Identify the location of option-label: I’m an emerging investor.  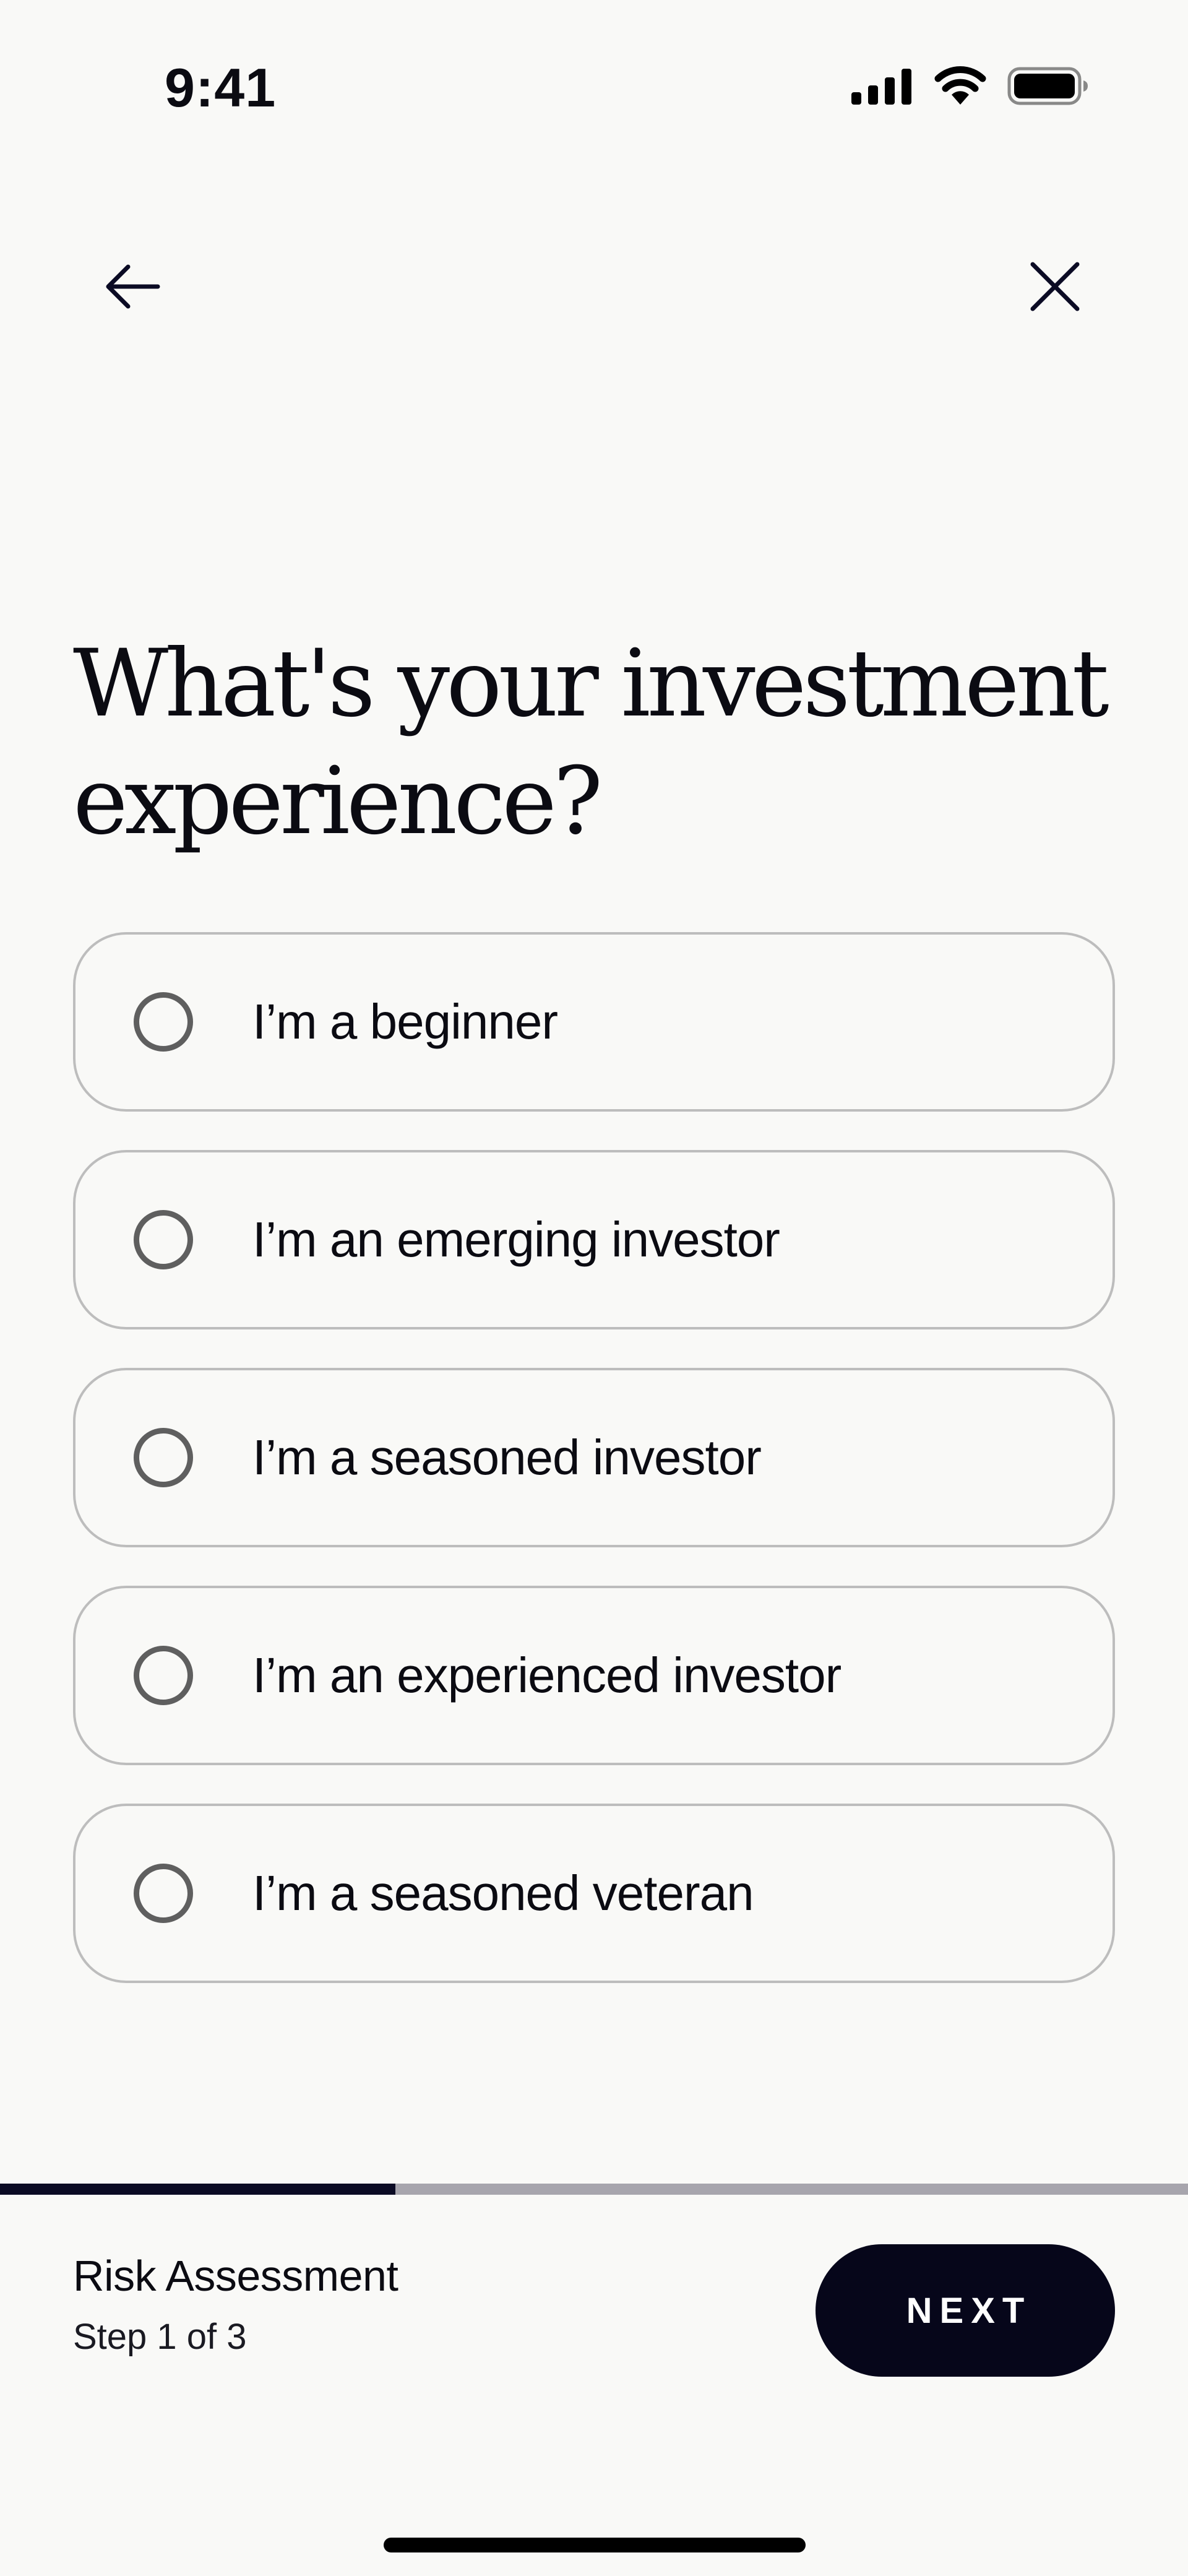
(516, 1239).